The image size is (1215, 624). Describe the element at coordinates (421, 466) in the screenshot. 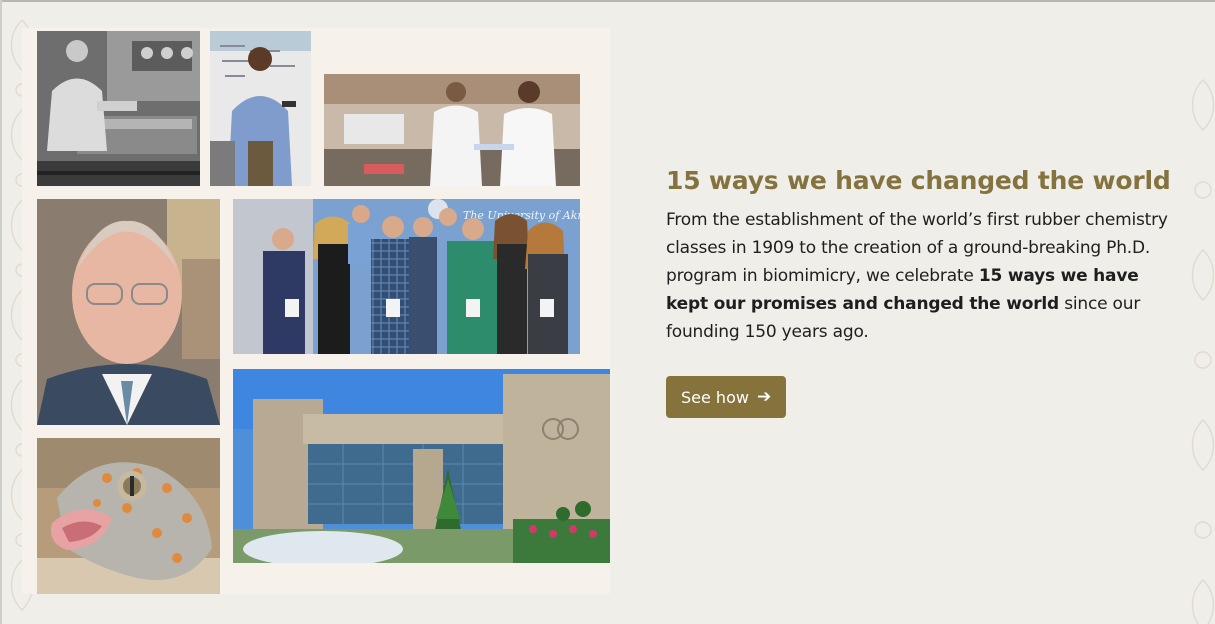

I see `campus-building-photo` at that location.